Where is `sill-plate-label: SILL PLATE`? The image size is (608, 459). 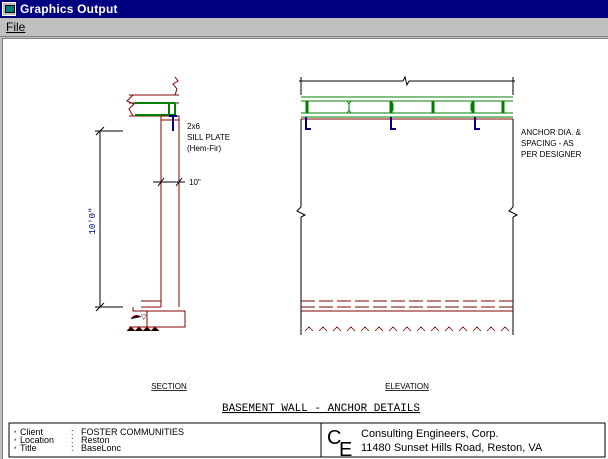 sill-plate-label: SILL PLATE is located at coordinates (208, 137).